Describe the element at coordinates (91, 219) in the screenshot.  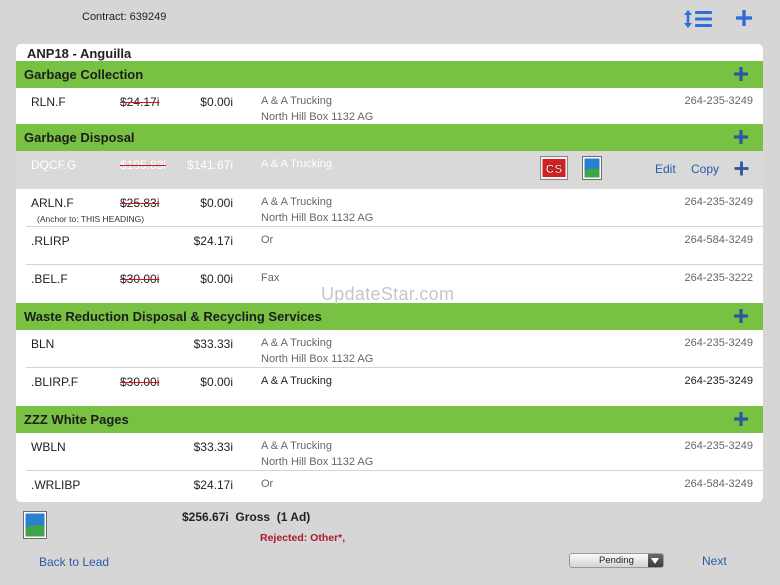
I see `anchor-note: (Anchor to: THIS HEADING)` at that location.